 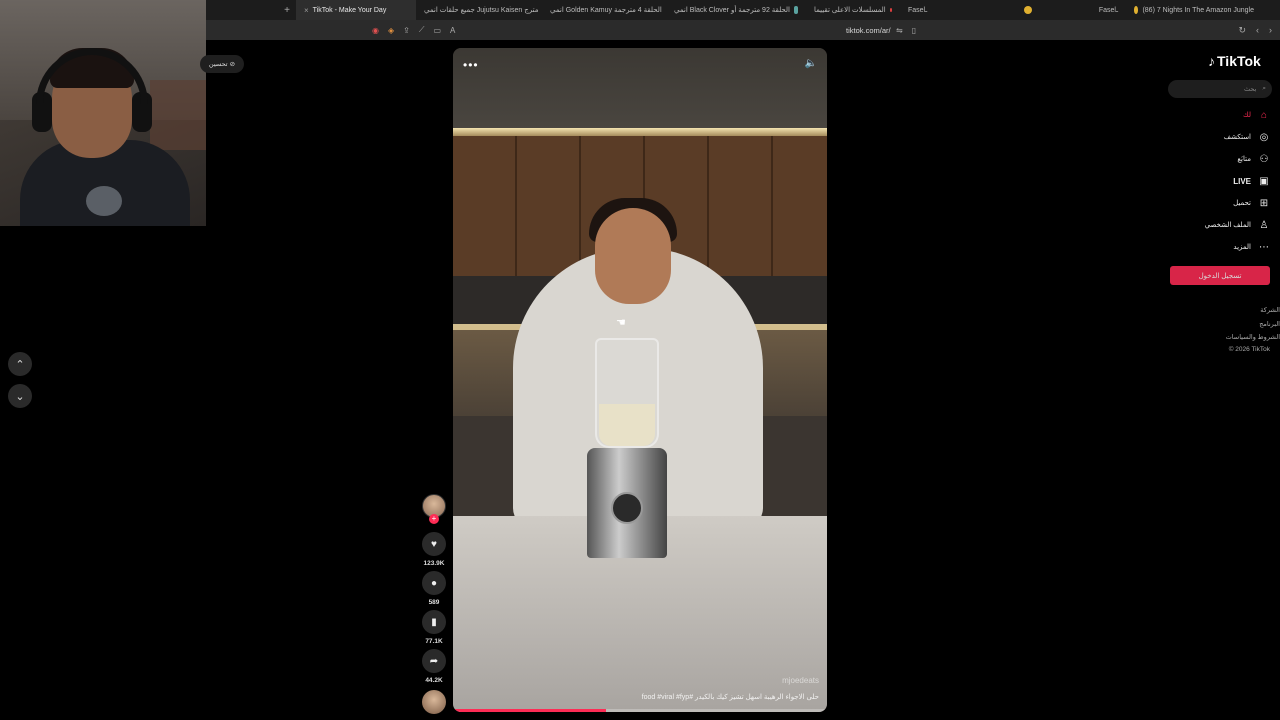 I want to click on search-icon: ⌕, so click(x=1264, y=88).